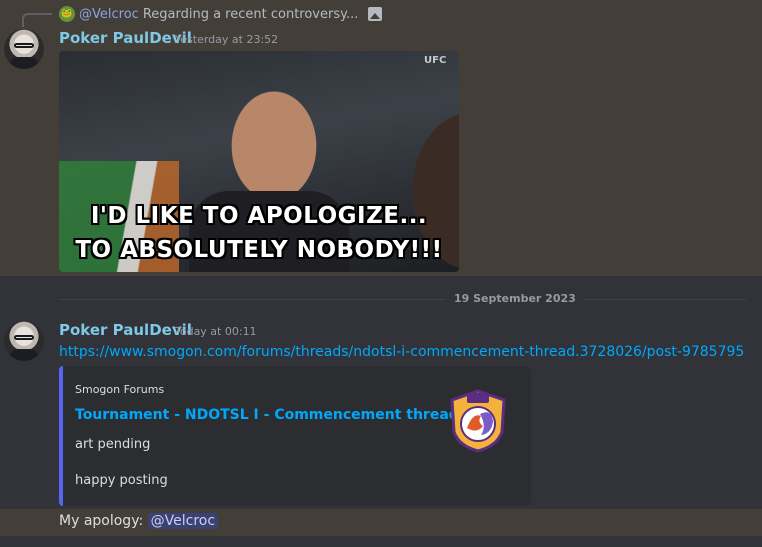  I want to click on reply-username: @Velcroc, so click(109, 14).